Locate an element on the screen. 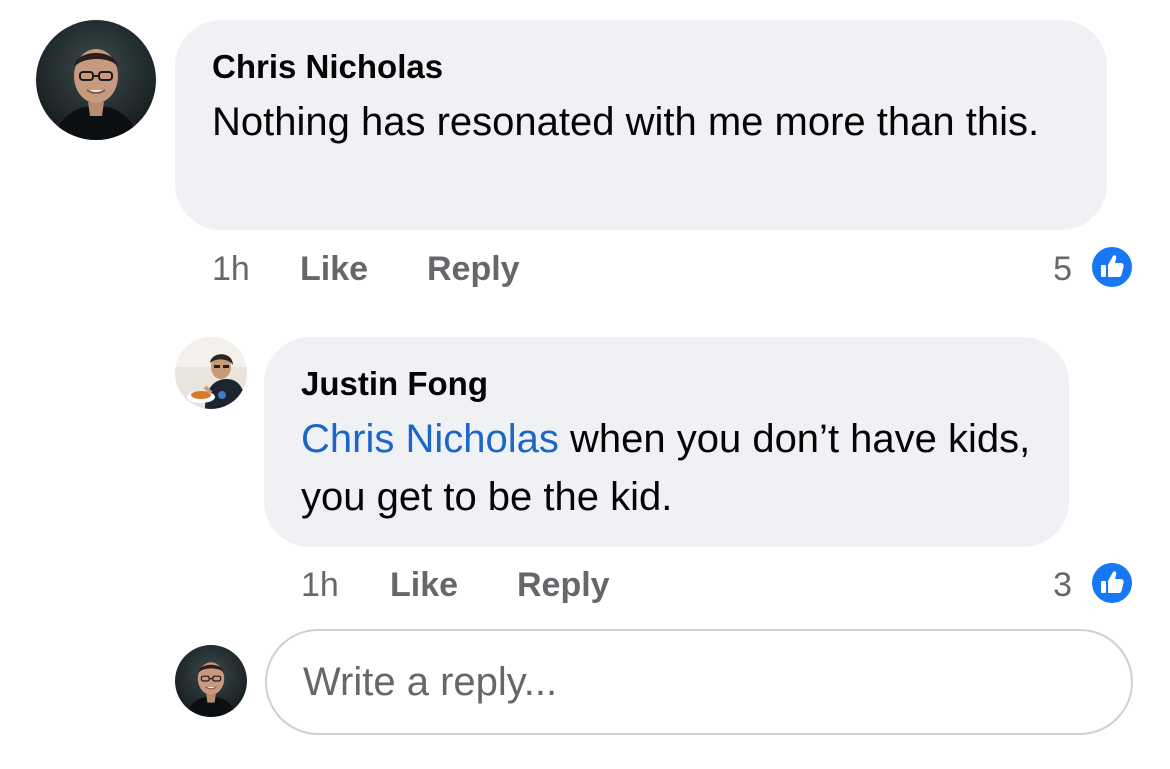  reaction-count: 3 is located at coordinates (1052, 585).